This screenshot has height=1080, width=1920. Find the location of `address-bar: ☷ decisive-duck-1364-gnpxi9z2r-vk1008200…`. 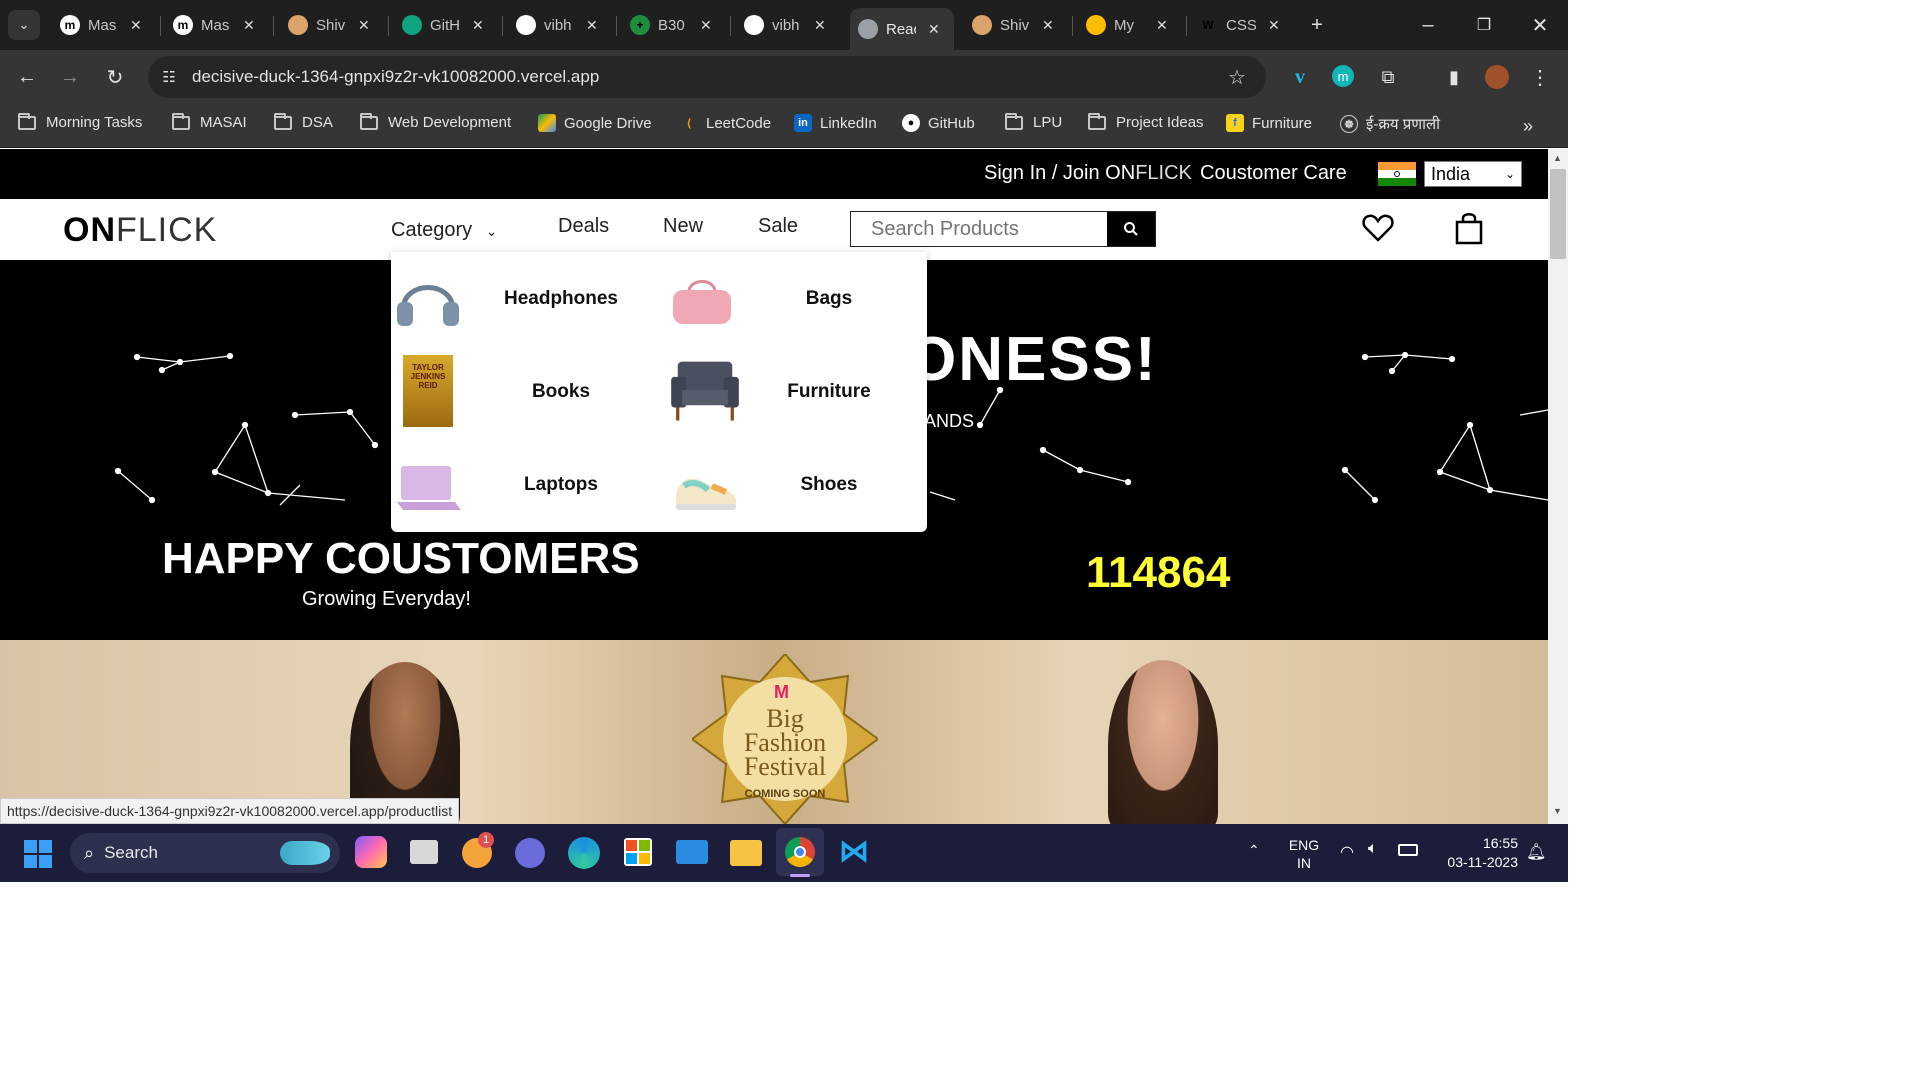

address-bar: ☷ decisive-duck-1364-gnpxi9z2r-vk1008200… is located at coordinates (707, 77).